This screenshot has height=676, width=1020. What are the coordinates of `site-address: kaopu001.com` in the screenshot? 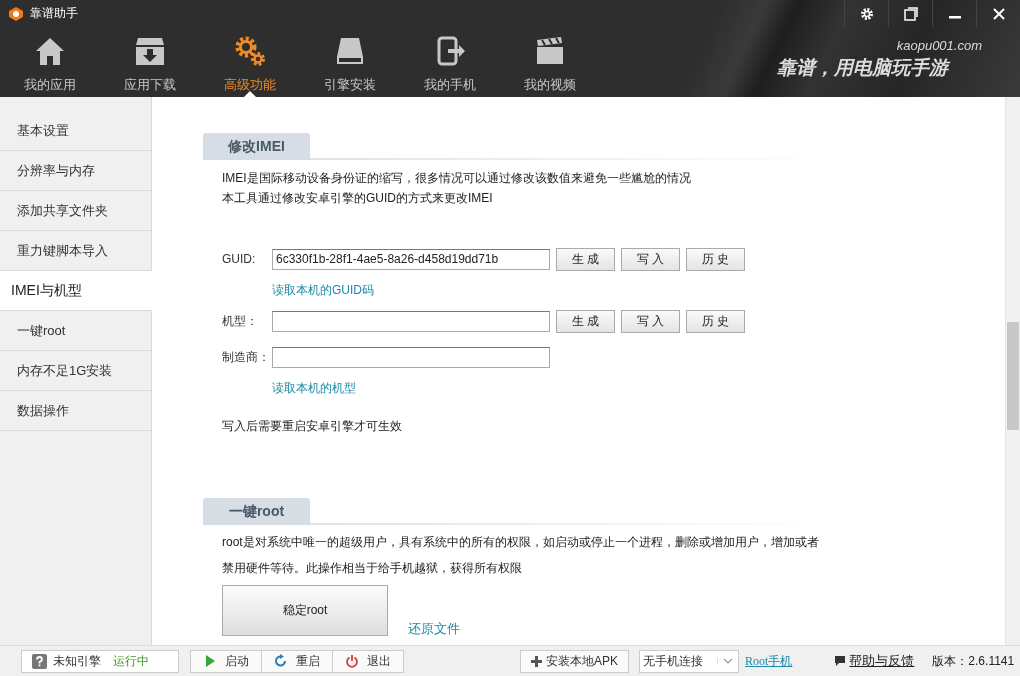 It's located at (939, 45).